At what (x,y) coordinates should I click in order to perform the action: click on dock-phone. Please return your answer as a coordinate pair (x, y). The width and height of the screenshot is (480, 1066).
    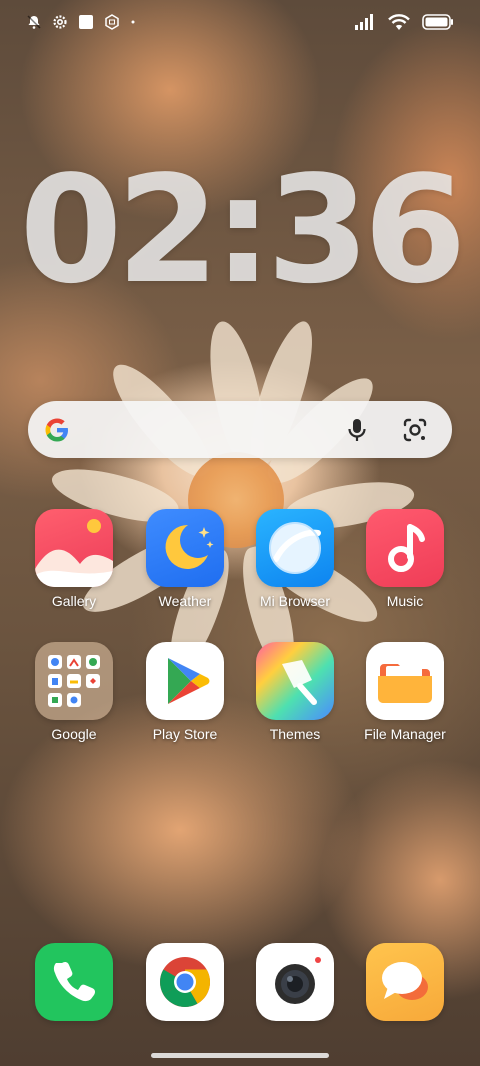
    Looking at the image, I should click on (74, 982).